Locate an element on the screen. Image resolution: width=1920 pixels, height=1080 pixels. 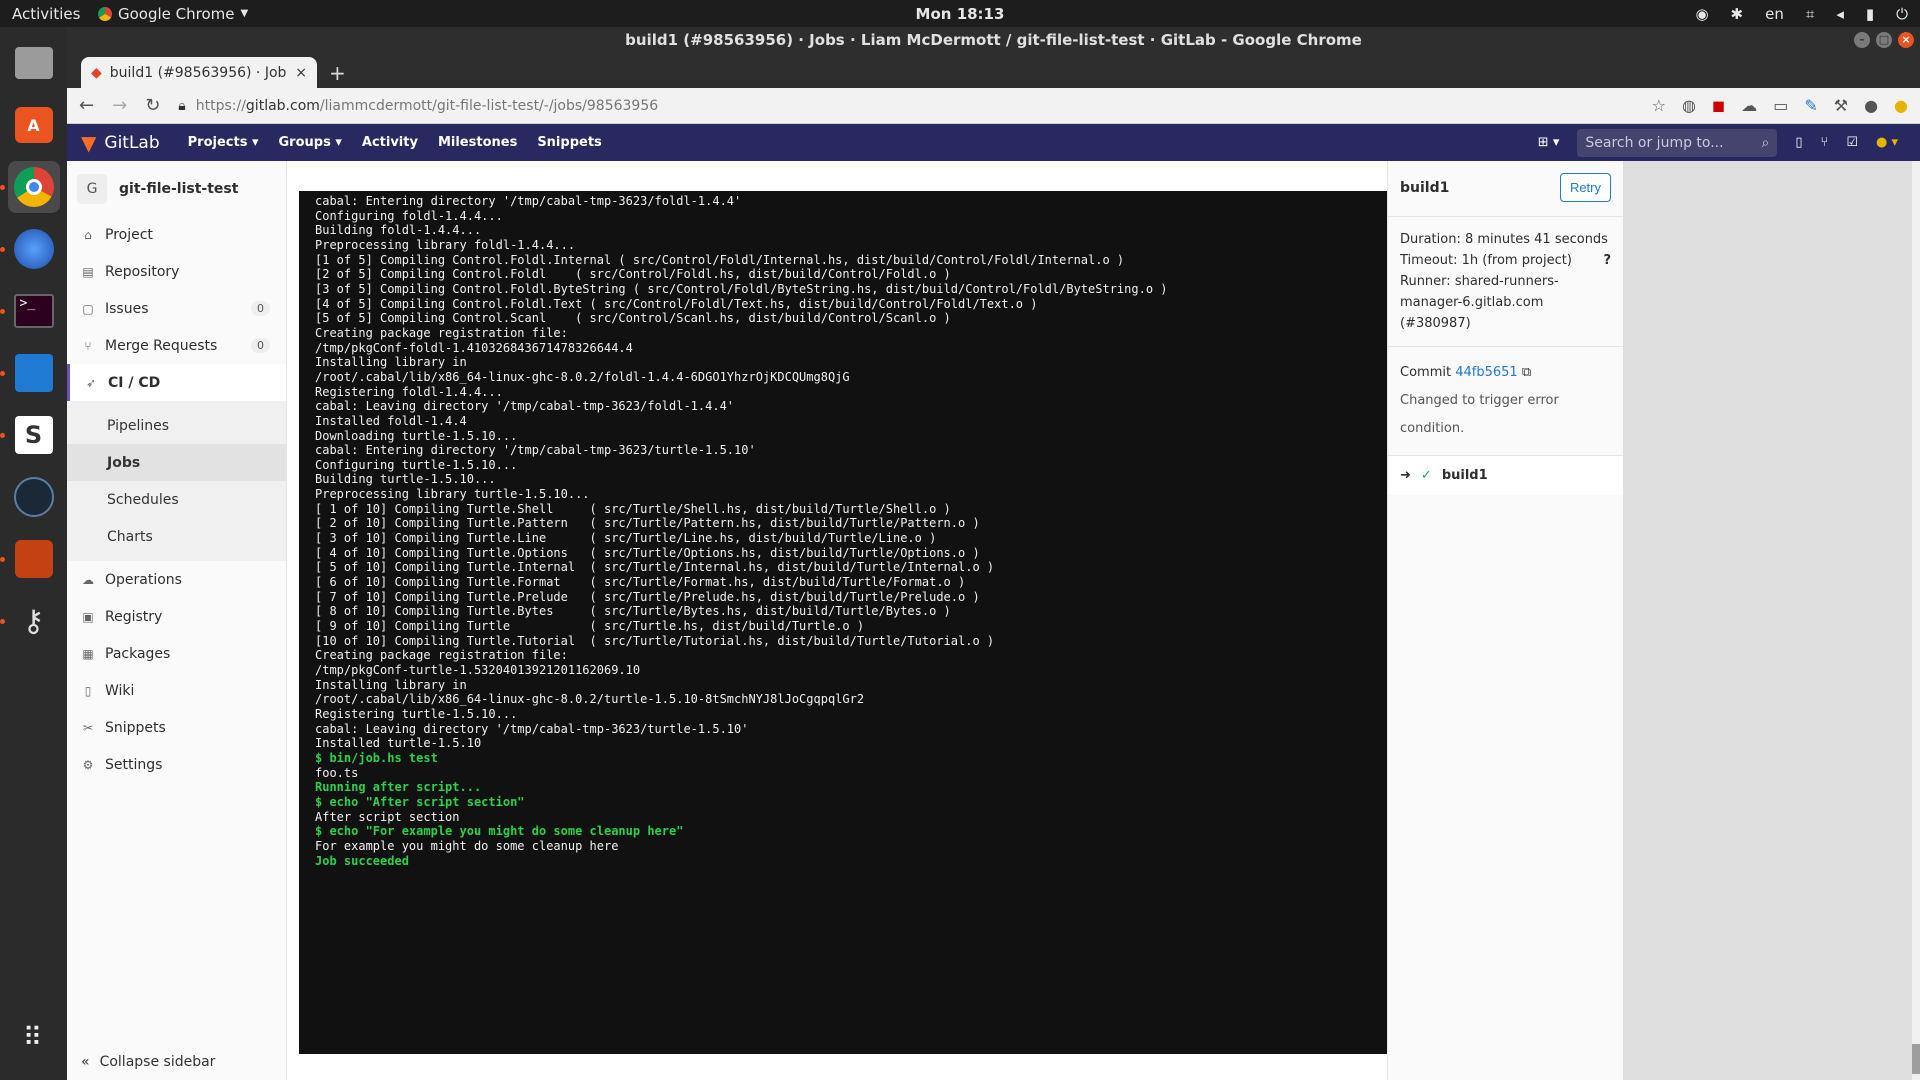
vscode-icon is located at coordinates (33, 373).